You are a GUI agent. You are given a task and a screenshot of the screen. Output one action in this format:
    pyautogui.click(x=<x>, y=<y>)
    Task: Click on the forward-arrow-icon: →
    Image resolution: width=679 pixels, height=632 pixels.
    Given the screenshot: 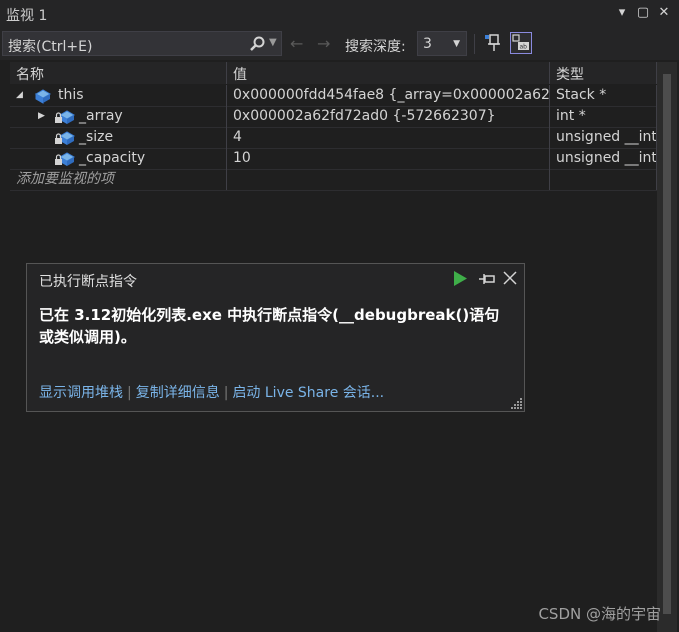 What is the action you would take?
    pyautogui.click(x=323, y=43)
    